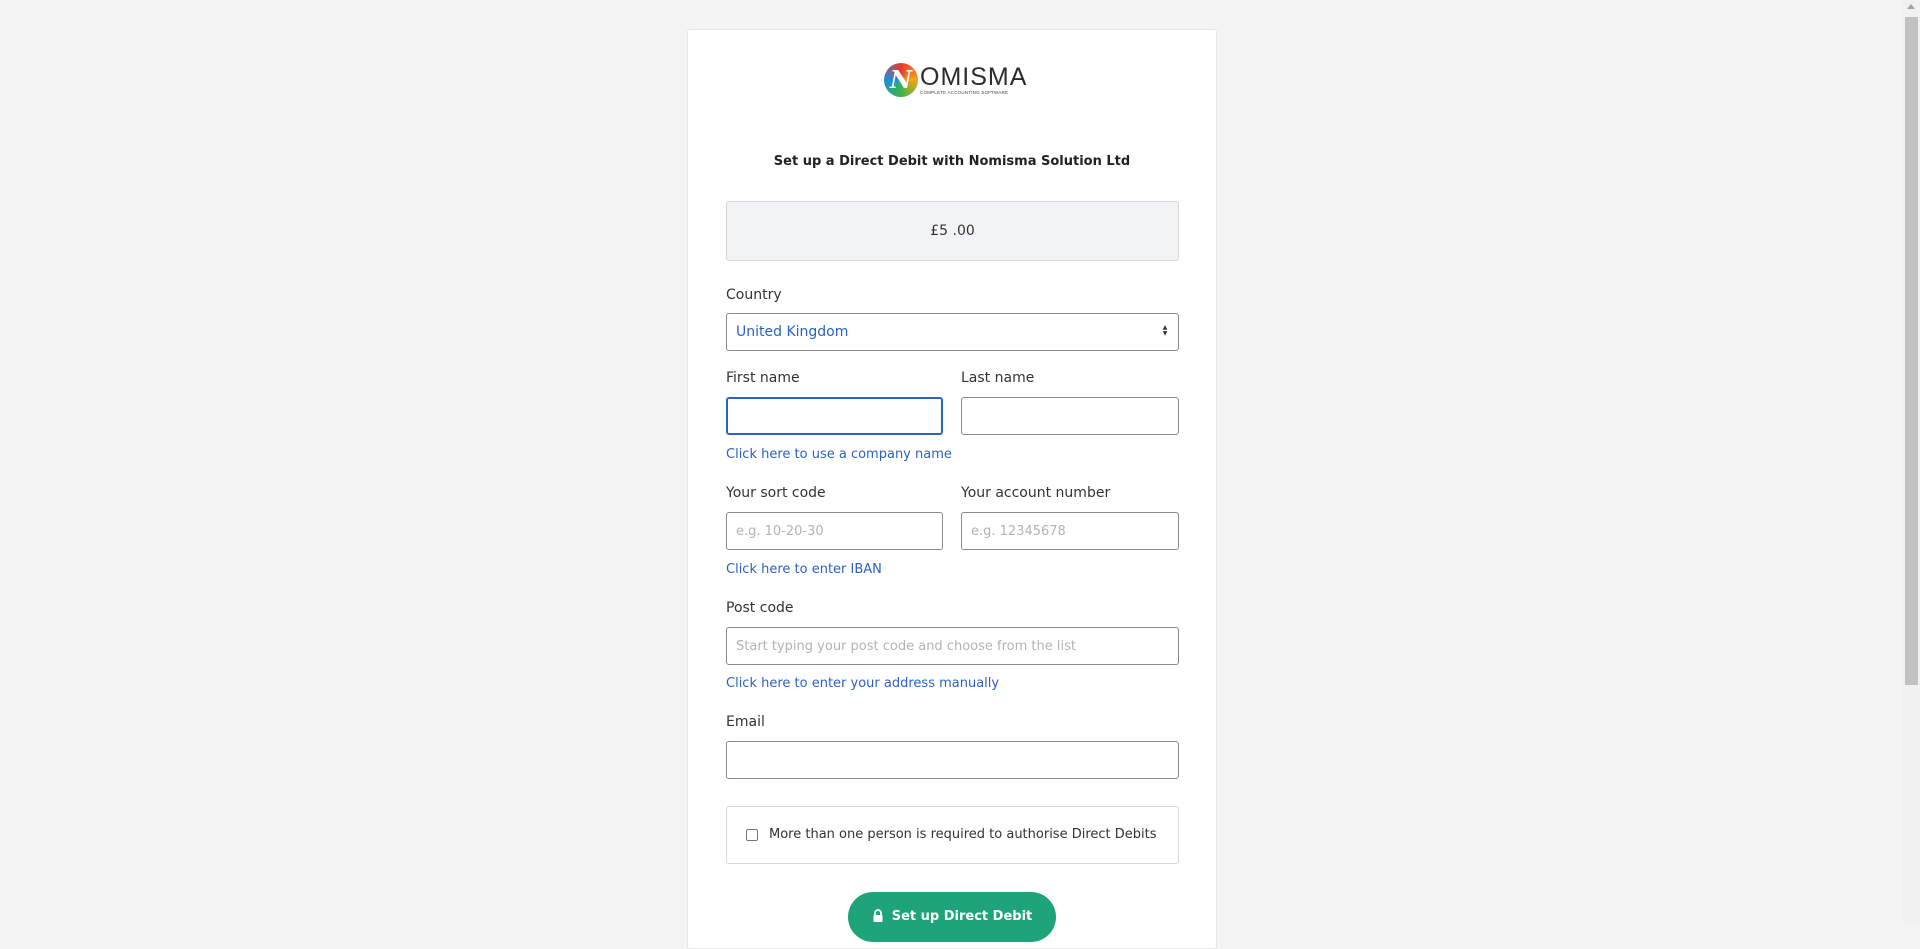  Describe the element at coordinates (952, 231) in the screenshot. I see `amount-display: £5 .00` at that location.